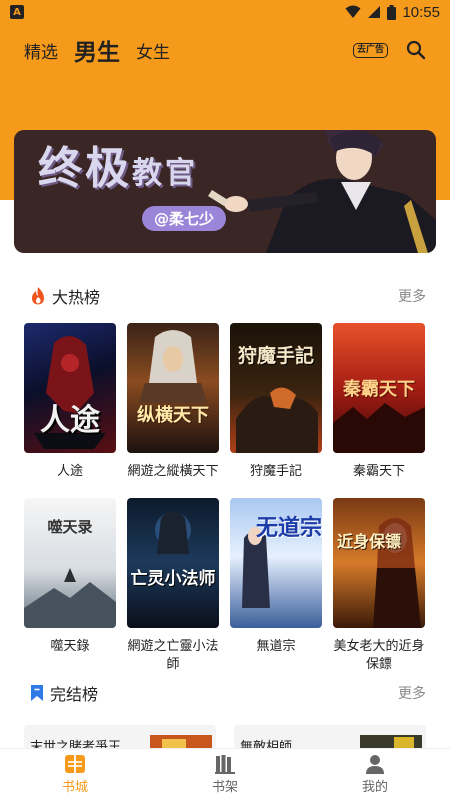 This screenshot has height=800, width=450. I want to click on book-item: 亡灵小法师 網遊之亡靈小法師, so click(173, 586).